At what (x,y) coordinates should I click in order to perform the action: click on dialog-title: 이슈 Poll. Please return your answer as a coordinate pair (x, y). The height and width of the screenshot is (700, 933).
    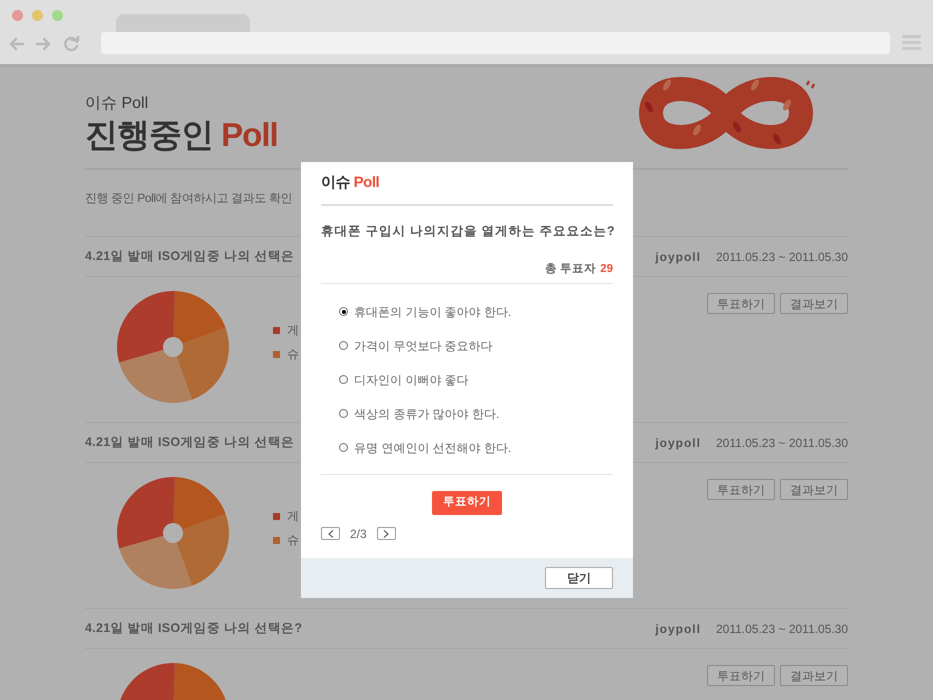
    Looking at the image, I should click on (350, 182).